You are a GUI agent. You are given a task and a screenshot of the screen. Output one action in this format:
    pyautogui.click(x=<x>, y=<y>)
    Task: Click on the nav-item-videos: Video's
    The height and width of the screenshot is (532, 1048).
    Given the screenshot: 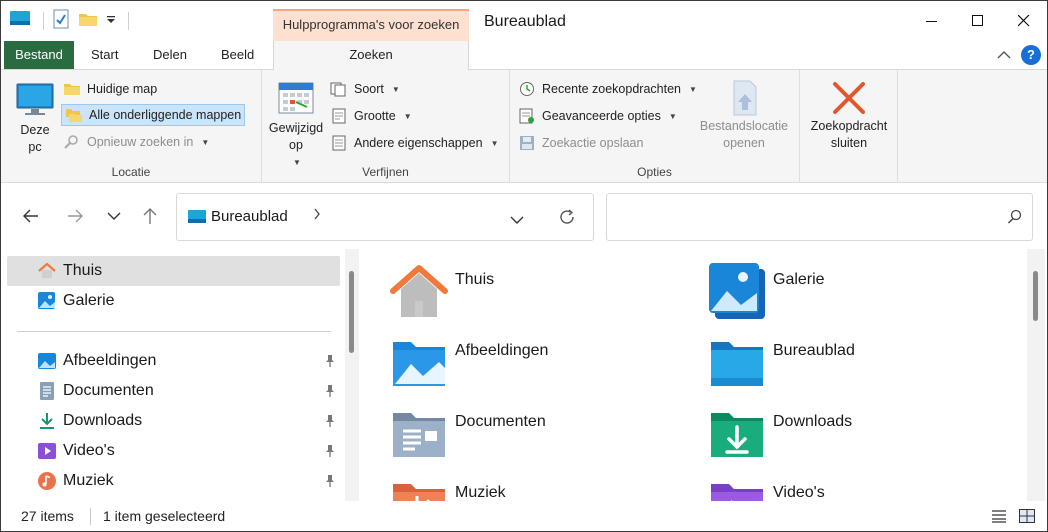 What is the action you would take?
    pyautogui.click(x=173, y=451)
    